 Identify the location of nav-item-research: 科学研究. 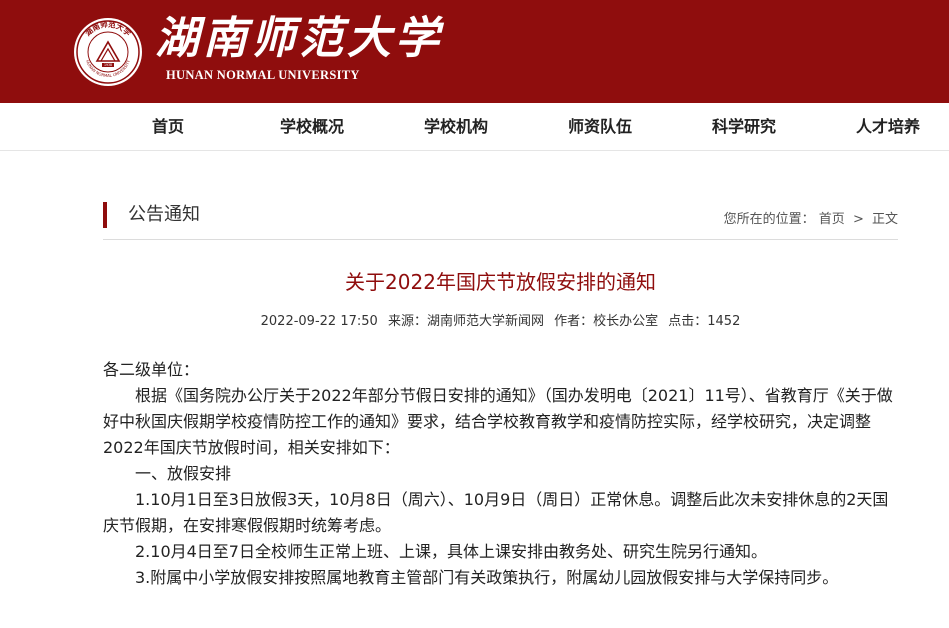
(744, 127).